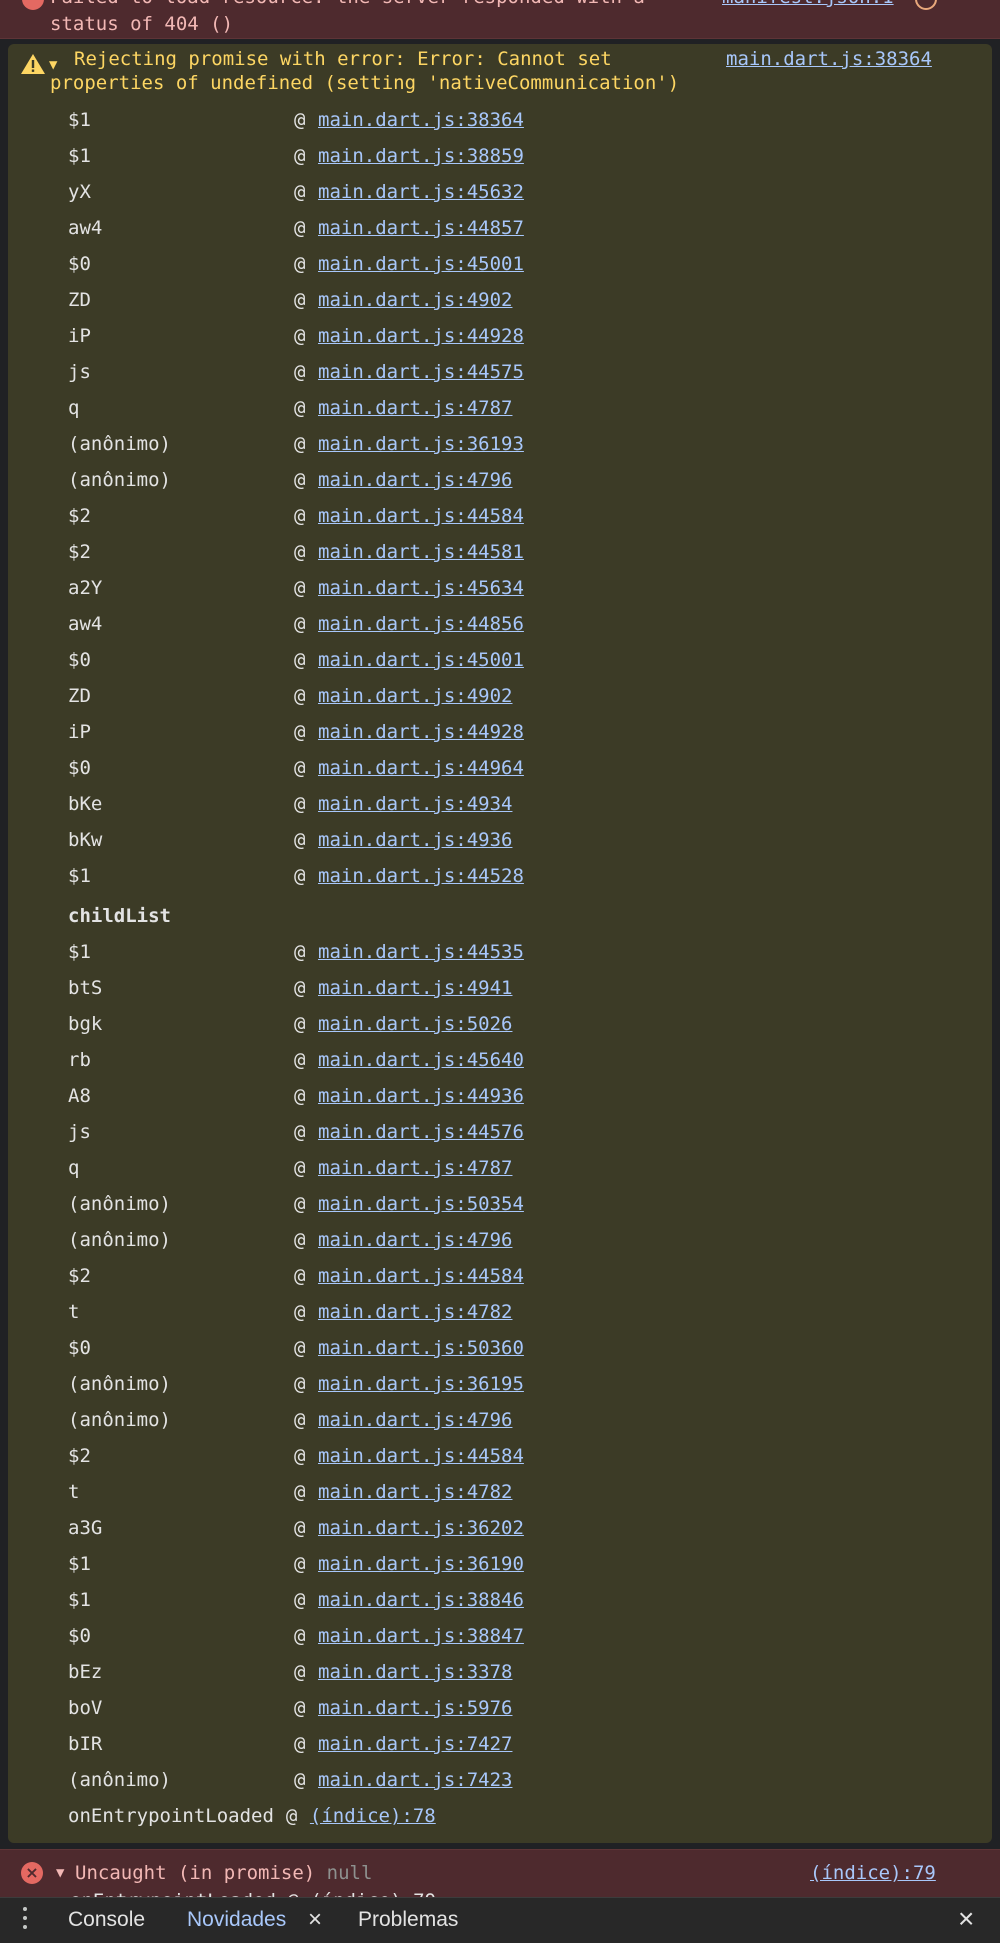 This screenshot has height=1943, width=1000. Describe the element at coordinates (415, 1708) in the screenshot. I see `stack-source-link: main.dart.js:5976` at that location.